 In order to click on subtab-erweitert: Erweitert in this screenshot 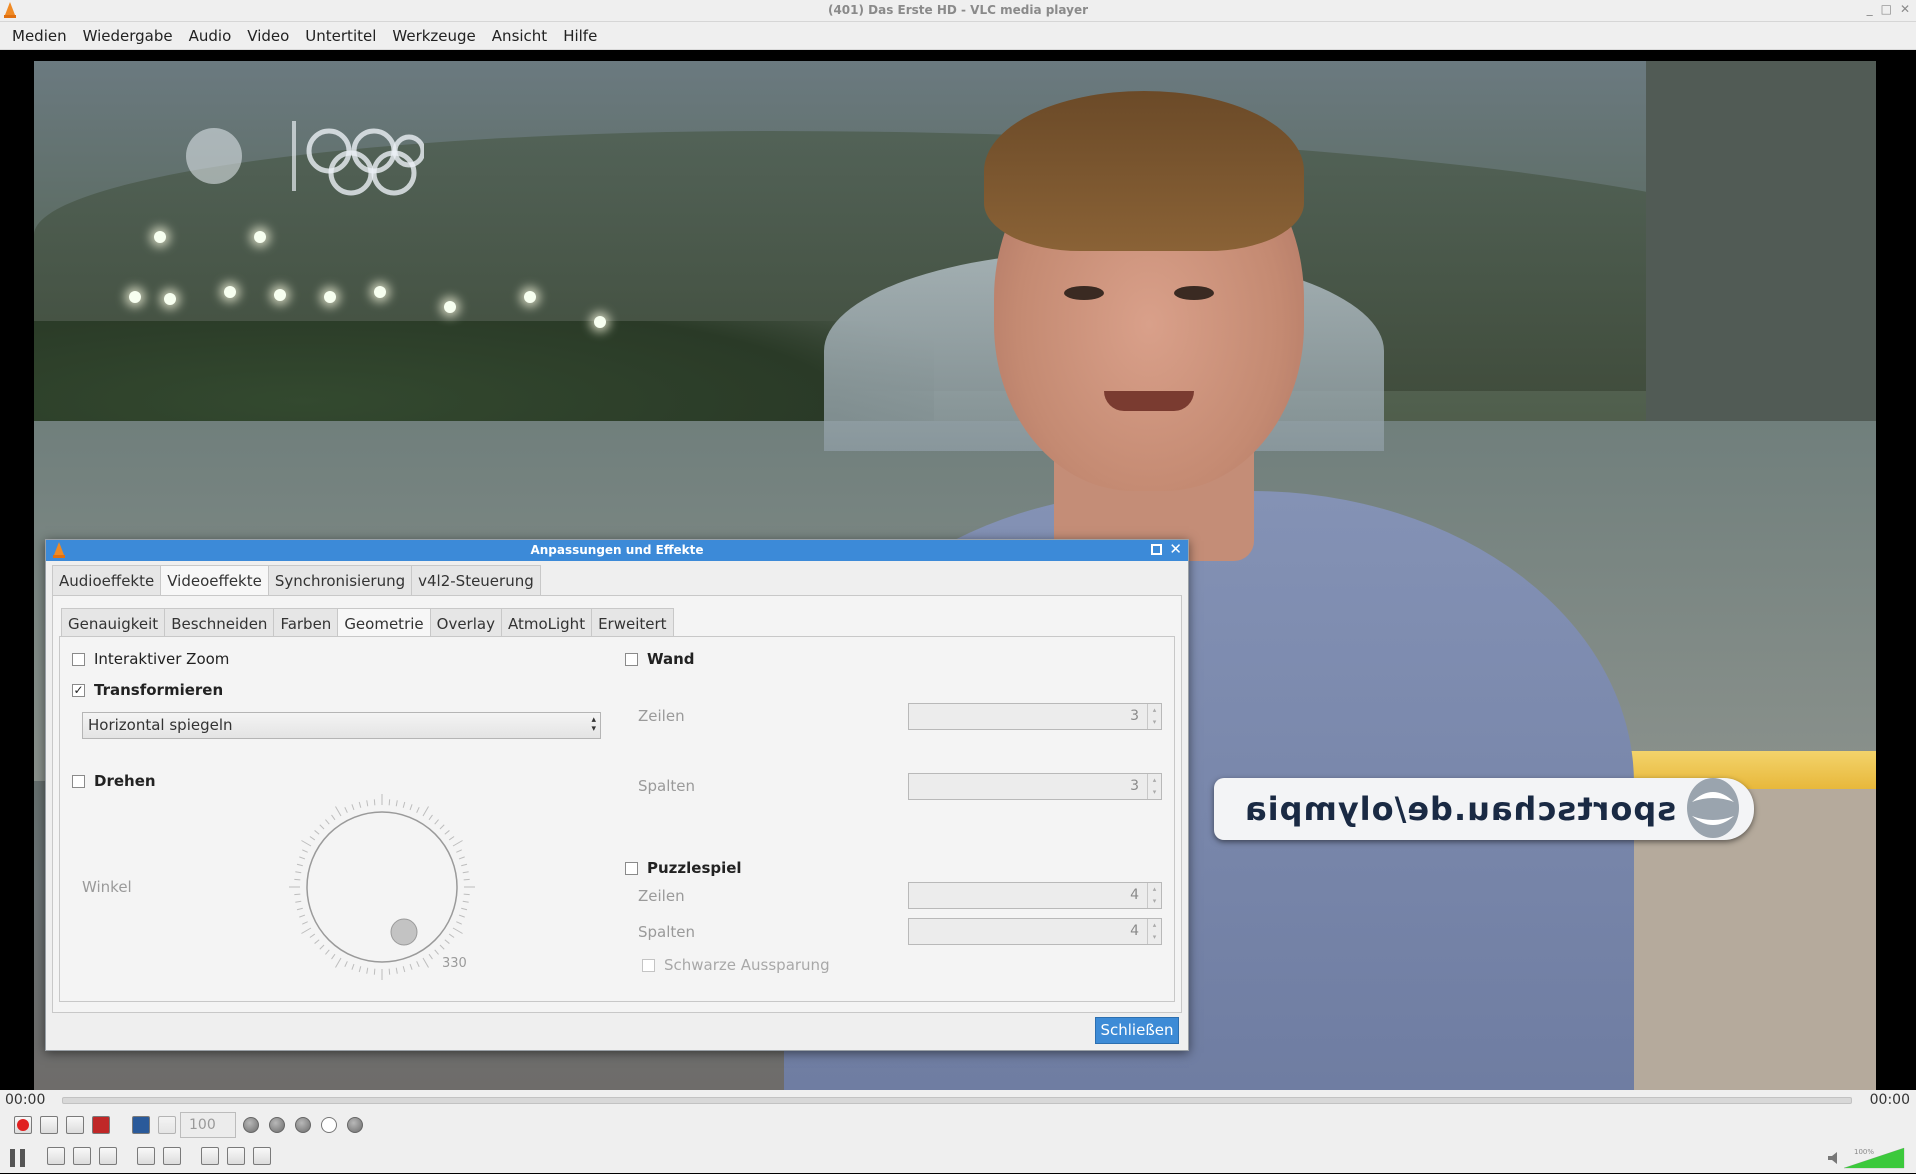, I will do `click(632, 622)`.